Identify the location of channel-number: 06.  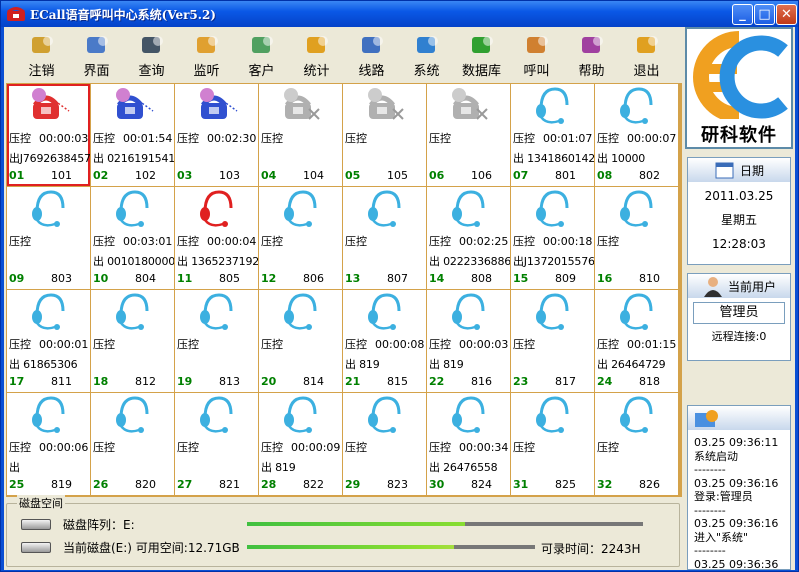
(437, 175).